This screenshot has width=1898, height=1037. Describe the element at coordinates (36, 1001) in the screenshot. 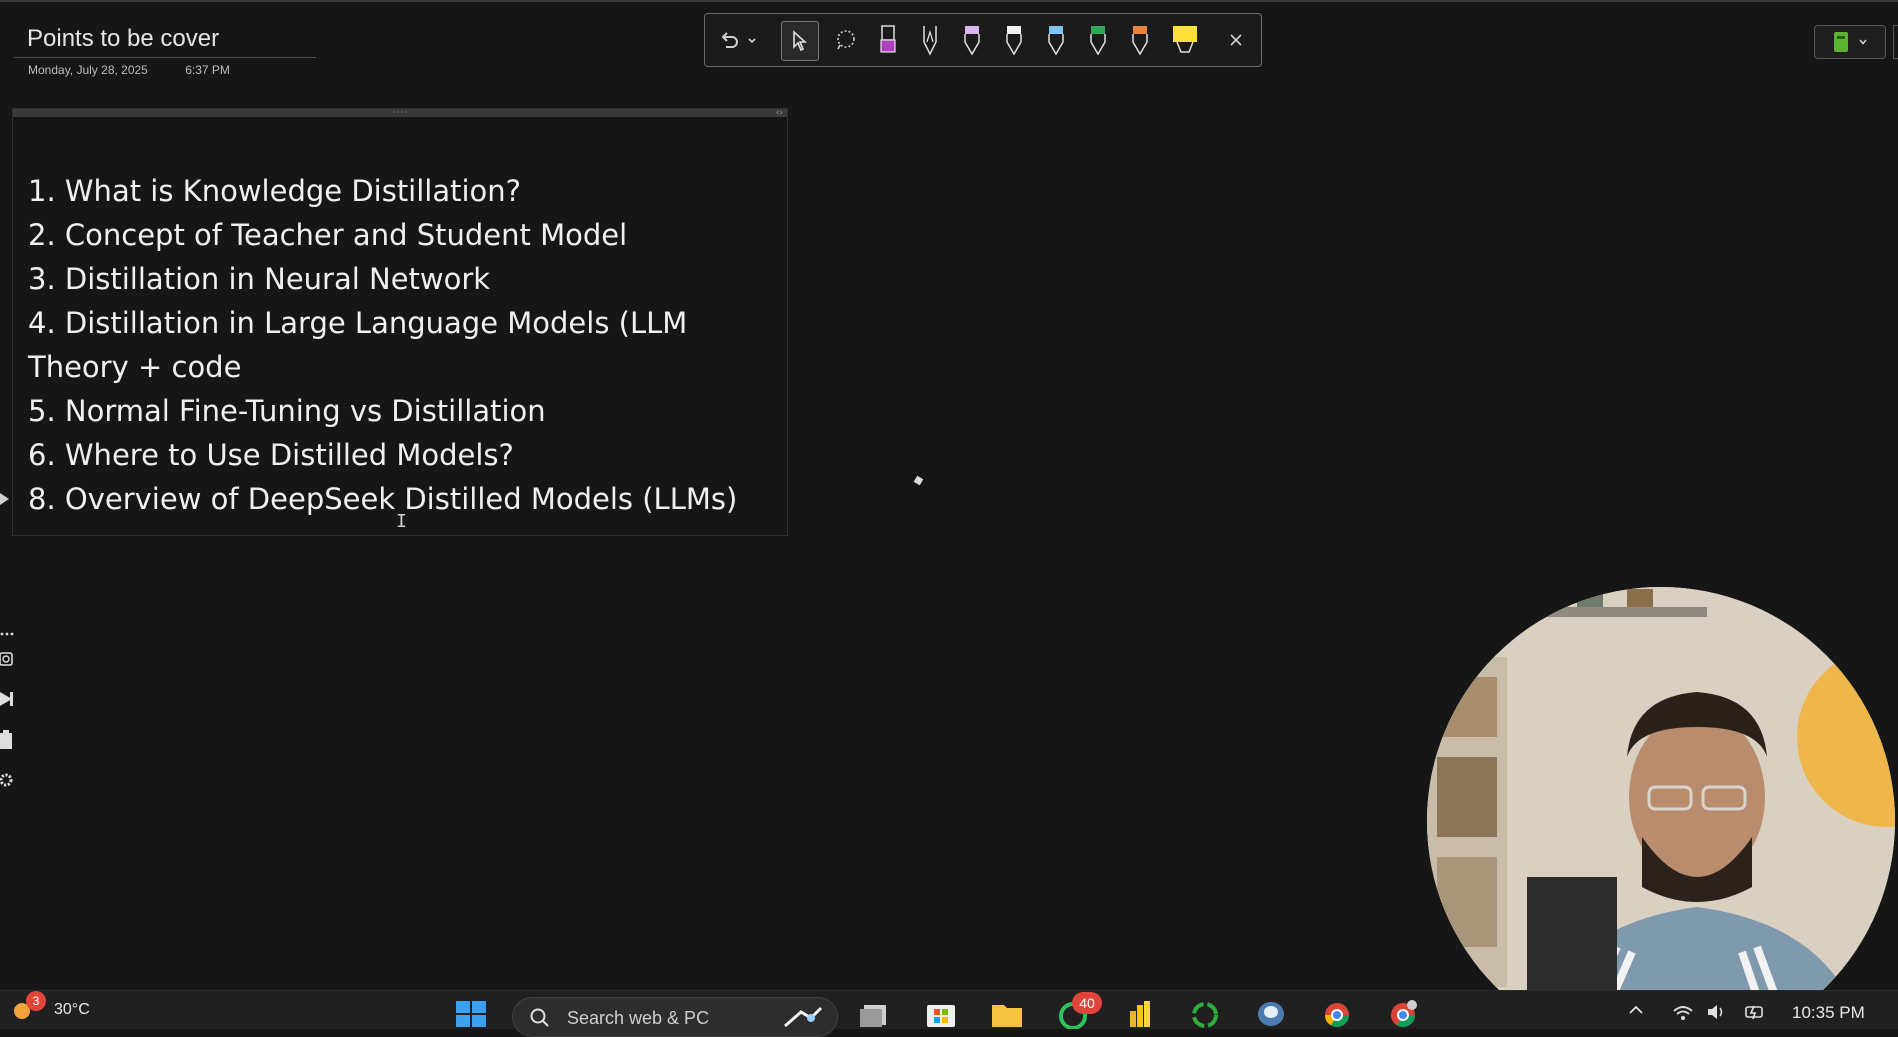

I see `weather-badge: 3` at that location.